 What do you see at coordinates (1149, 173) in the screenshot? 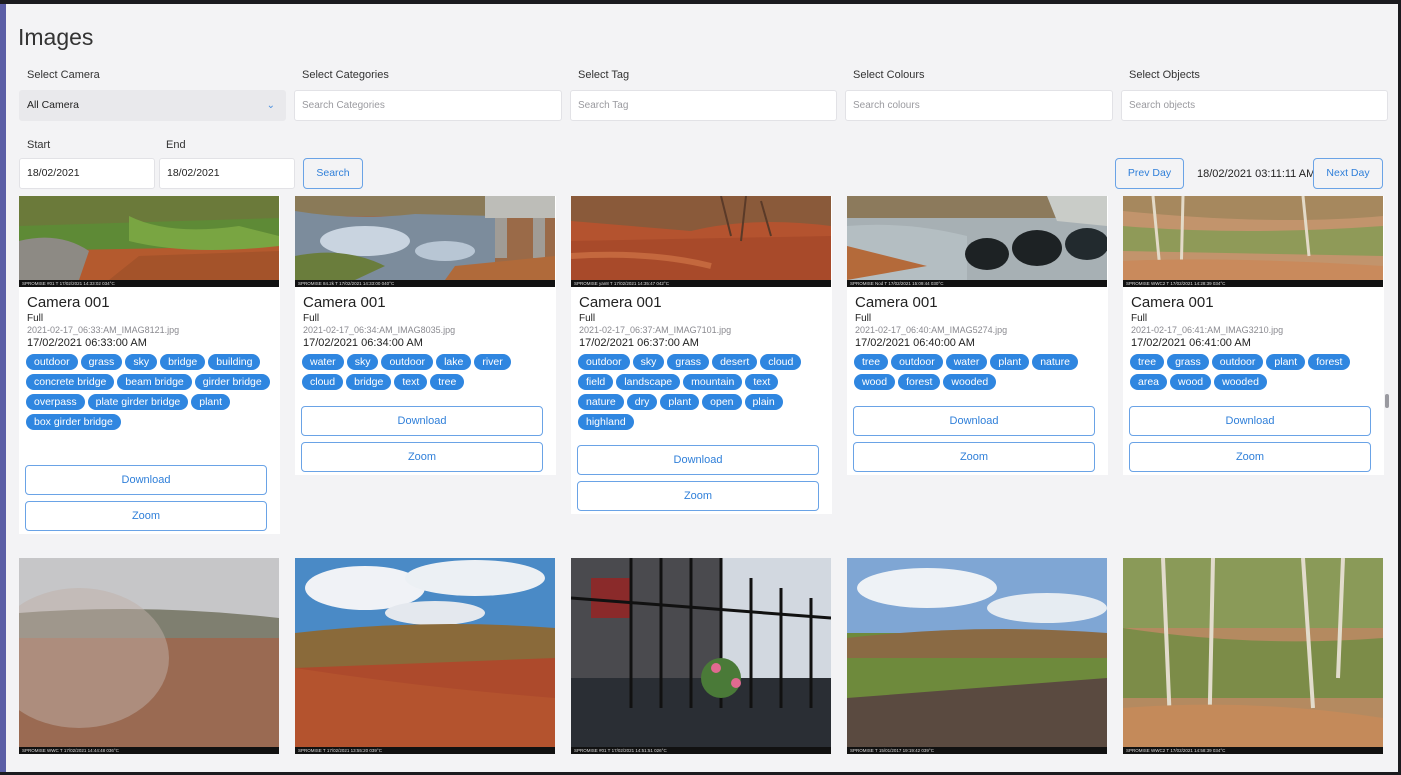
I see `prev-day-button: Prev Day` at bounding box center [1149, 173].